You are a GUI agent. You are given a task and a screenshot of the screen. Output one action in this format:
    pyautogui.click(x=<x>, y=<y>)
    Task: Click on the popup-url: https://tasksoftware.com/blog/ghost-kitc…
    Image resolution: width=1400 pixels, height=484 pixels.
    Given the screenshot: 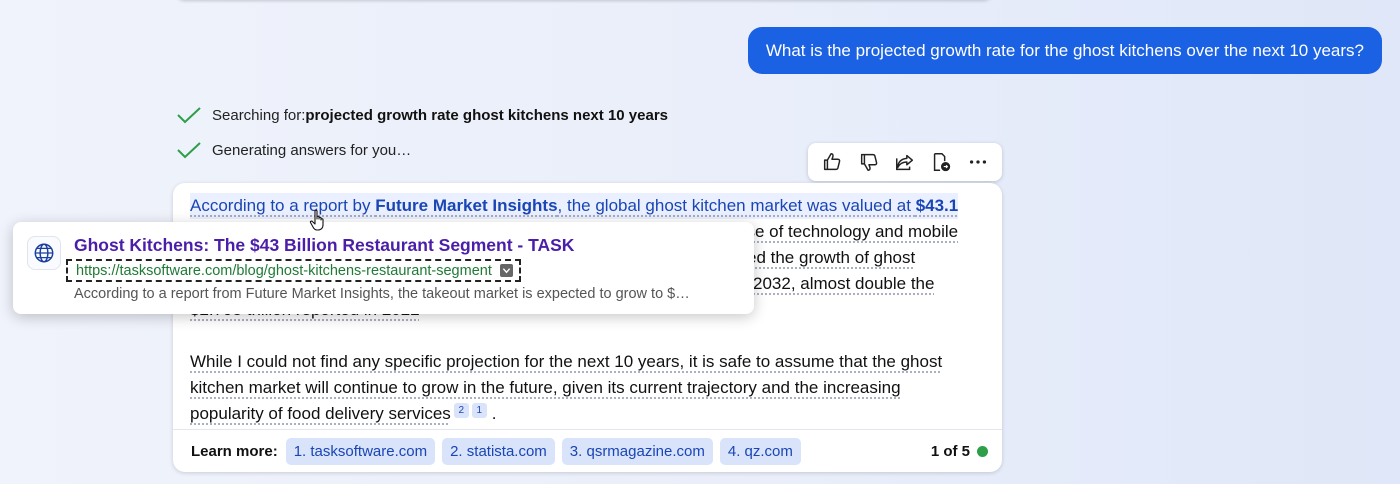 What is the action you would take?
    pyautogui.click(x=293, y=270)
    